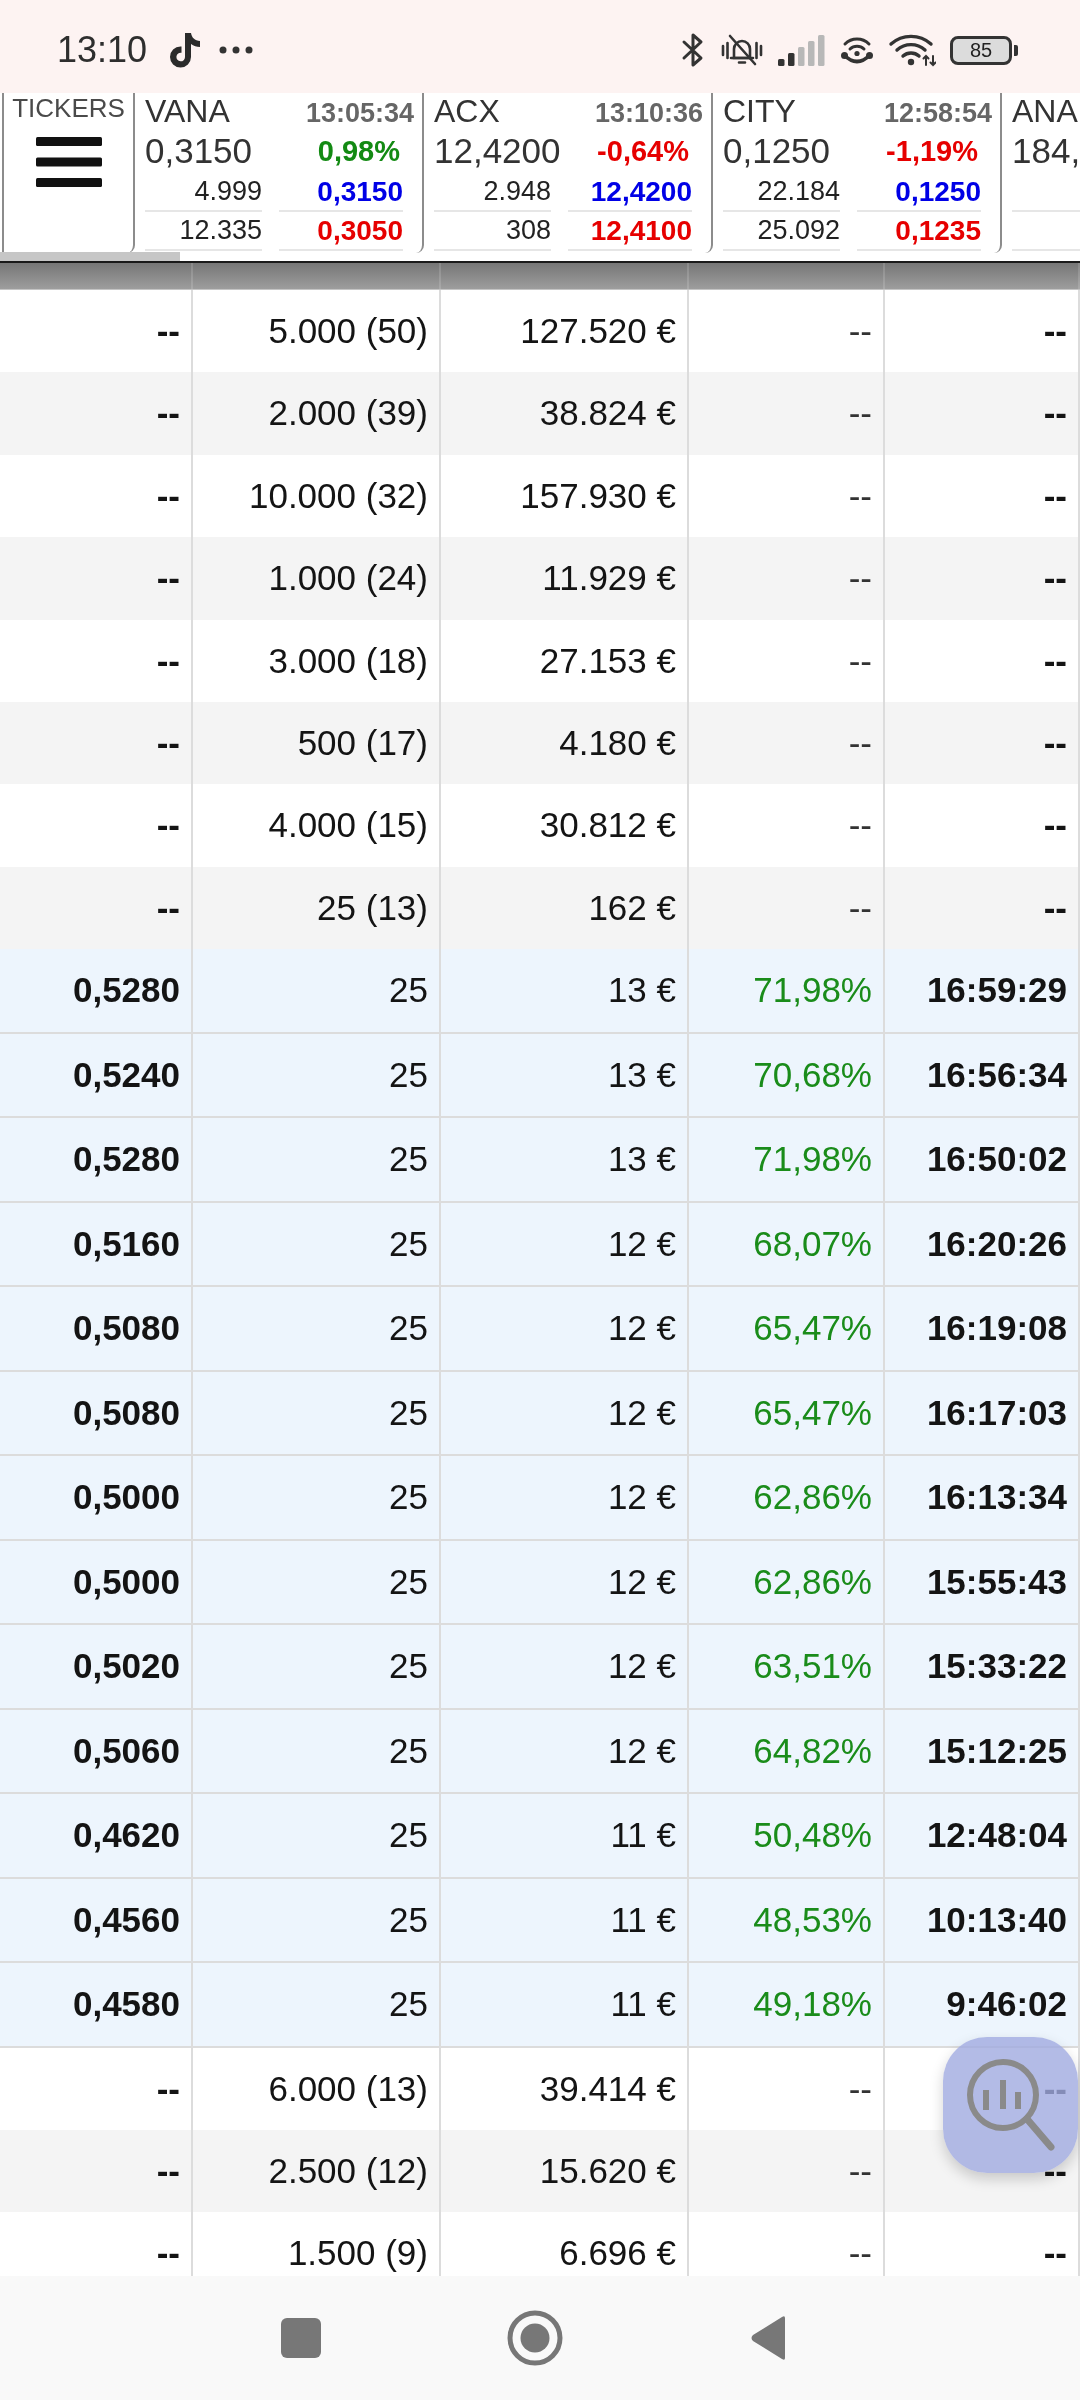 The image size is (1080, 2400). What do you see at coordinates (982, 1159) in the screenshot?
I see `table-cell: 16:50:02` at bounding box center [982, 1159].